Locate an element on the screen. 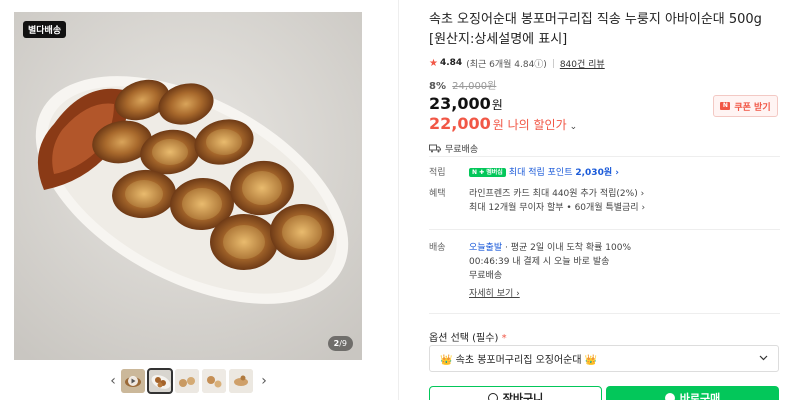 This screenshot has width=800, height=400. thumbnail-video is located at coordinates (133, 381).